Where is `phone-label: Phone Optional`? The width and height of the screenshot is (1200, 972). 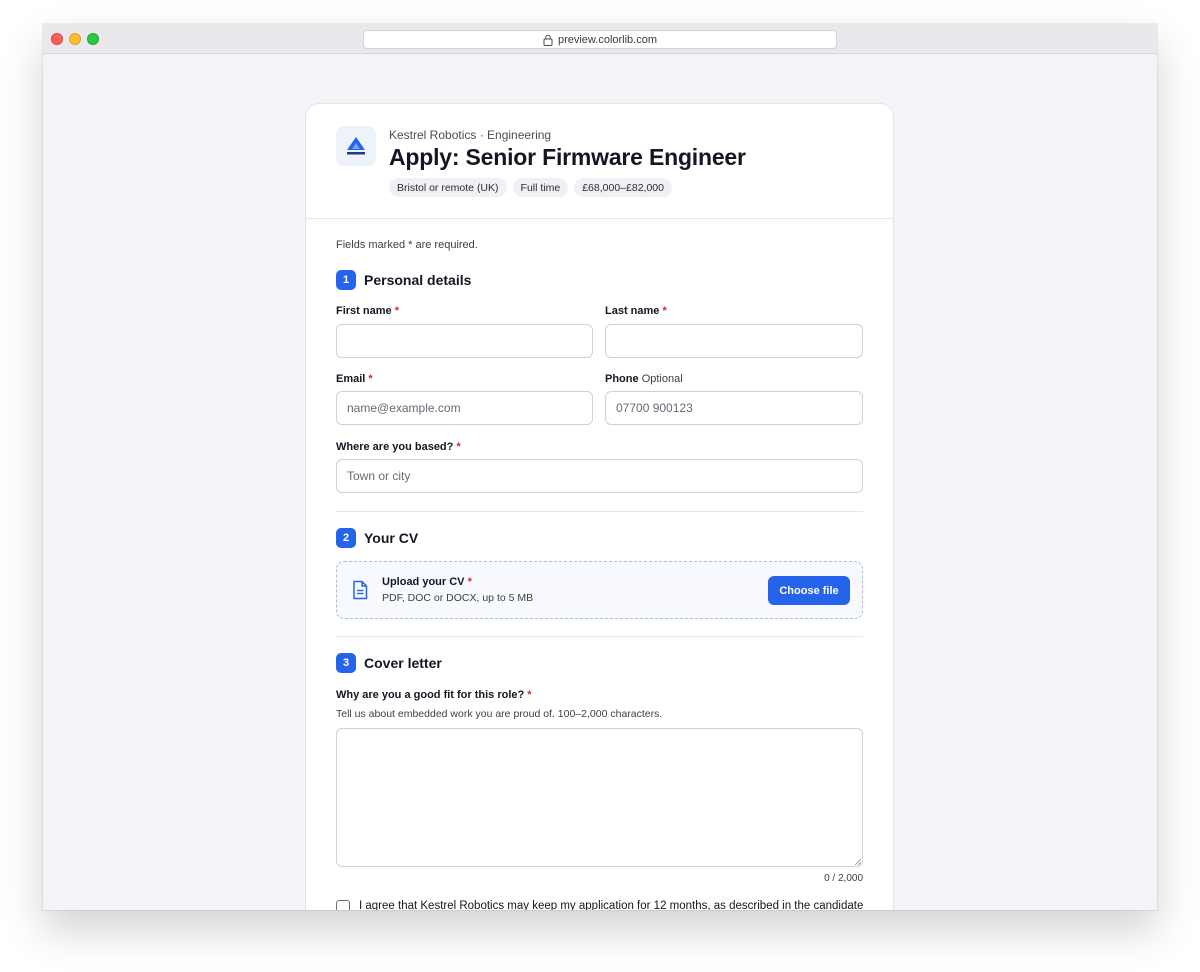 phone-label: Phone Optional is located at coordinates (644, 379).